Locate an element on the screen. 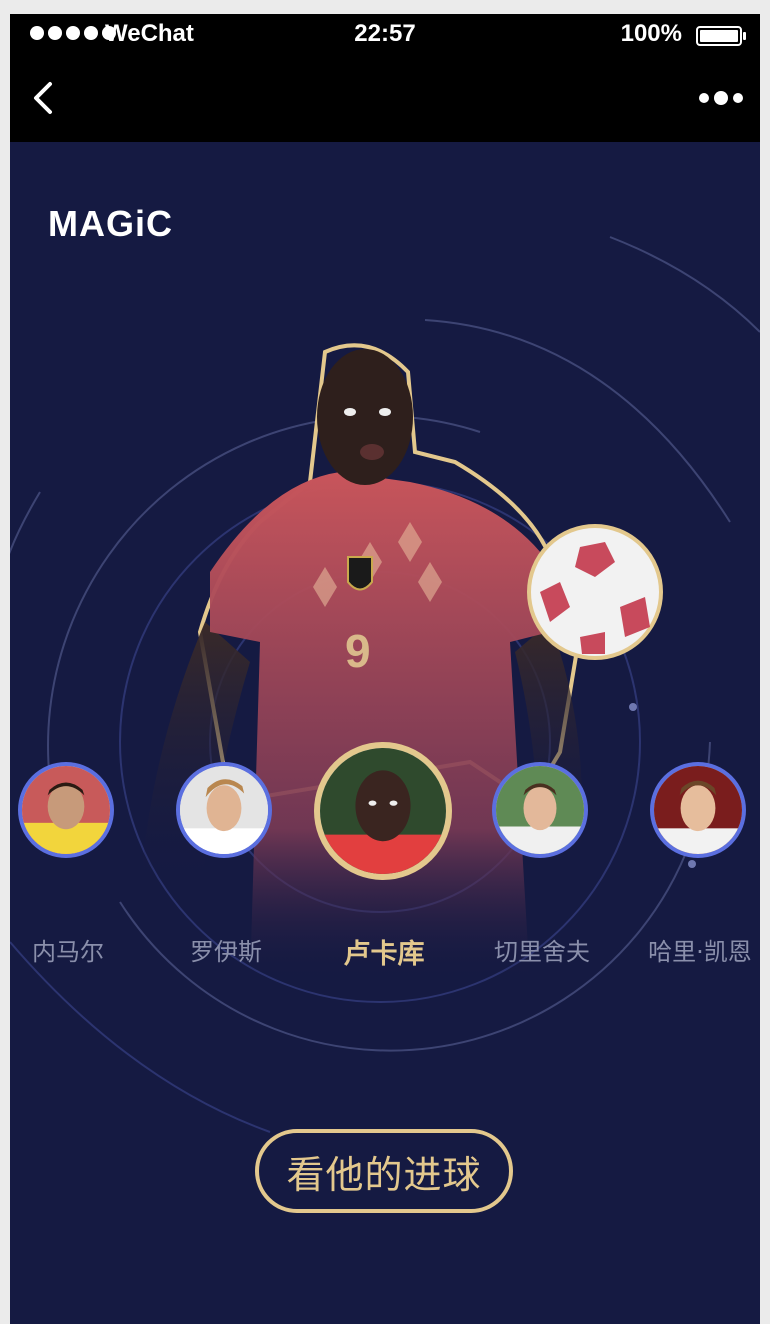 This screenshot has height=1324, width=770. player-avatar-kane is located at coordinates (698, 810).